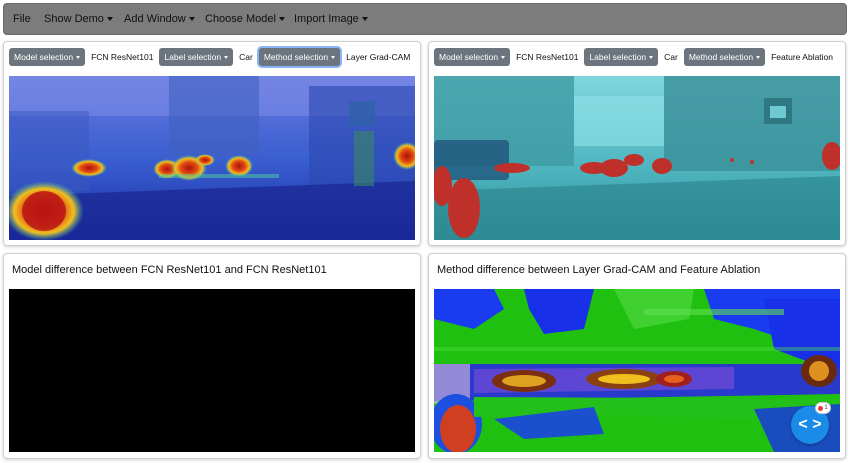  I want to click on badge-count: 1, so click(826, 408).